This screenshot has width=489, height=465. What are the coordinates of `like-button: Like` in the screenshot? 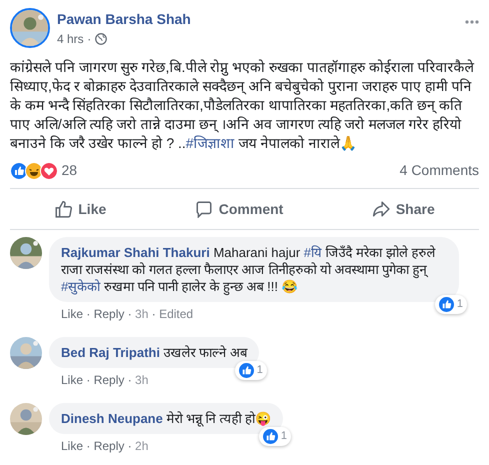 It's located at (80, 209).